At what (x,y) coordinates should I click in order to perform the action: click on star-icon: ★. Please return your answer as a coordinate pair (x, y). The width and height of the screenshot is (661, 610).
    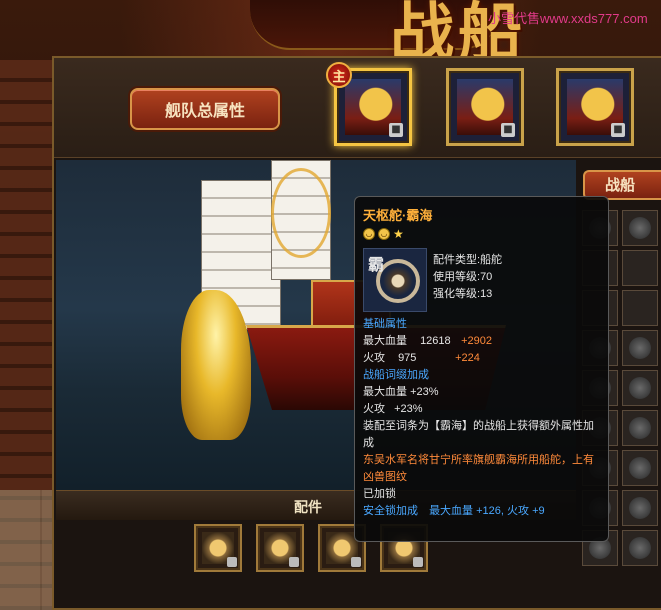
    Looking at the image, I should click on (398, 234).